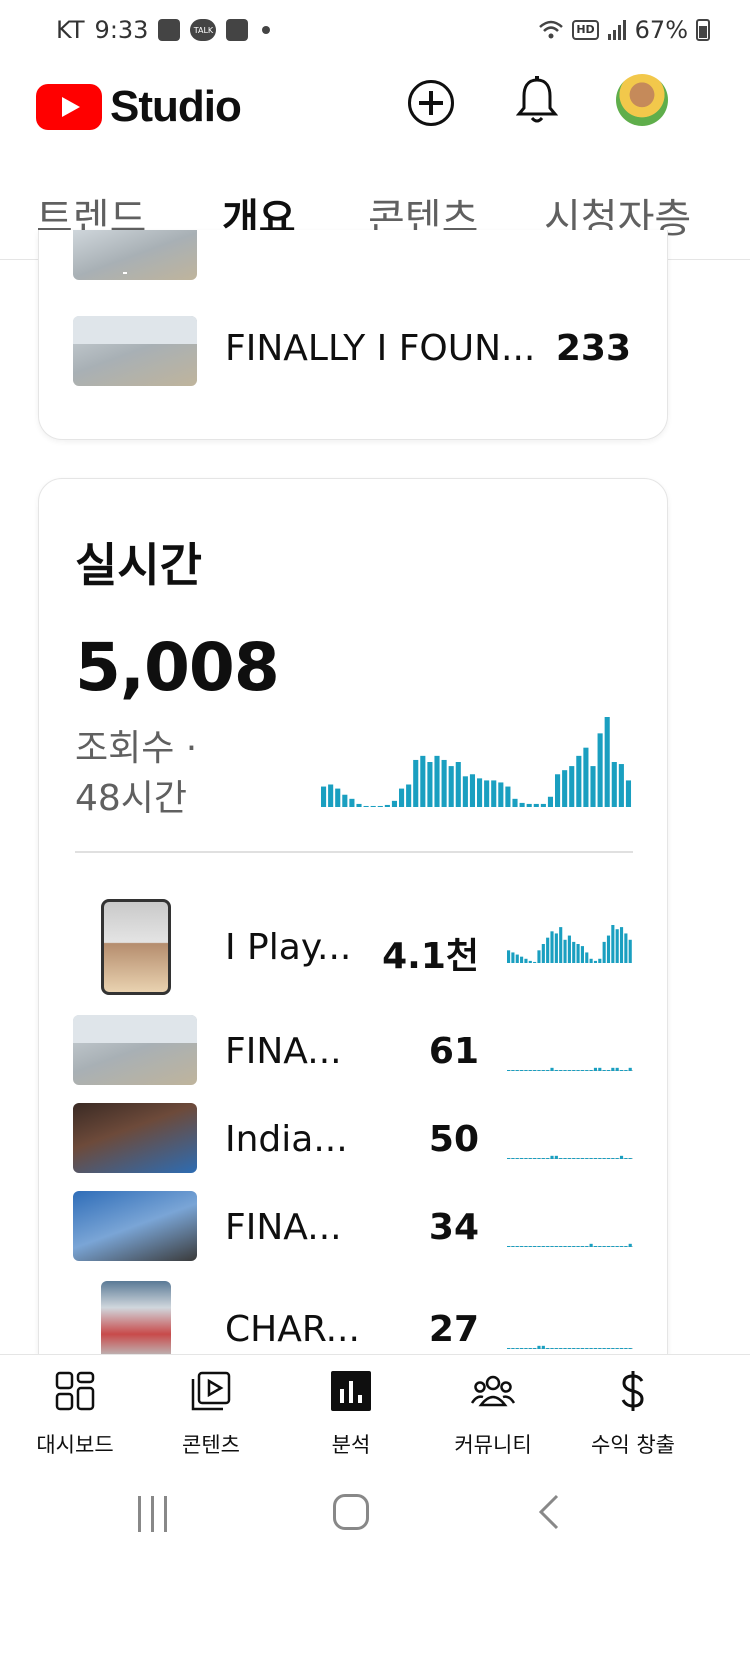  Describe the element at coordinates (430, 956) in the screenshot. I see `video-views: 4.1천` at that location.